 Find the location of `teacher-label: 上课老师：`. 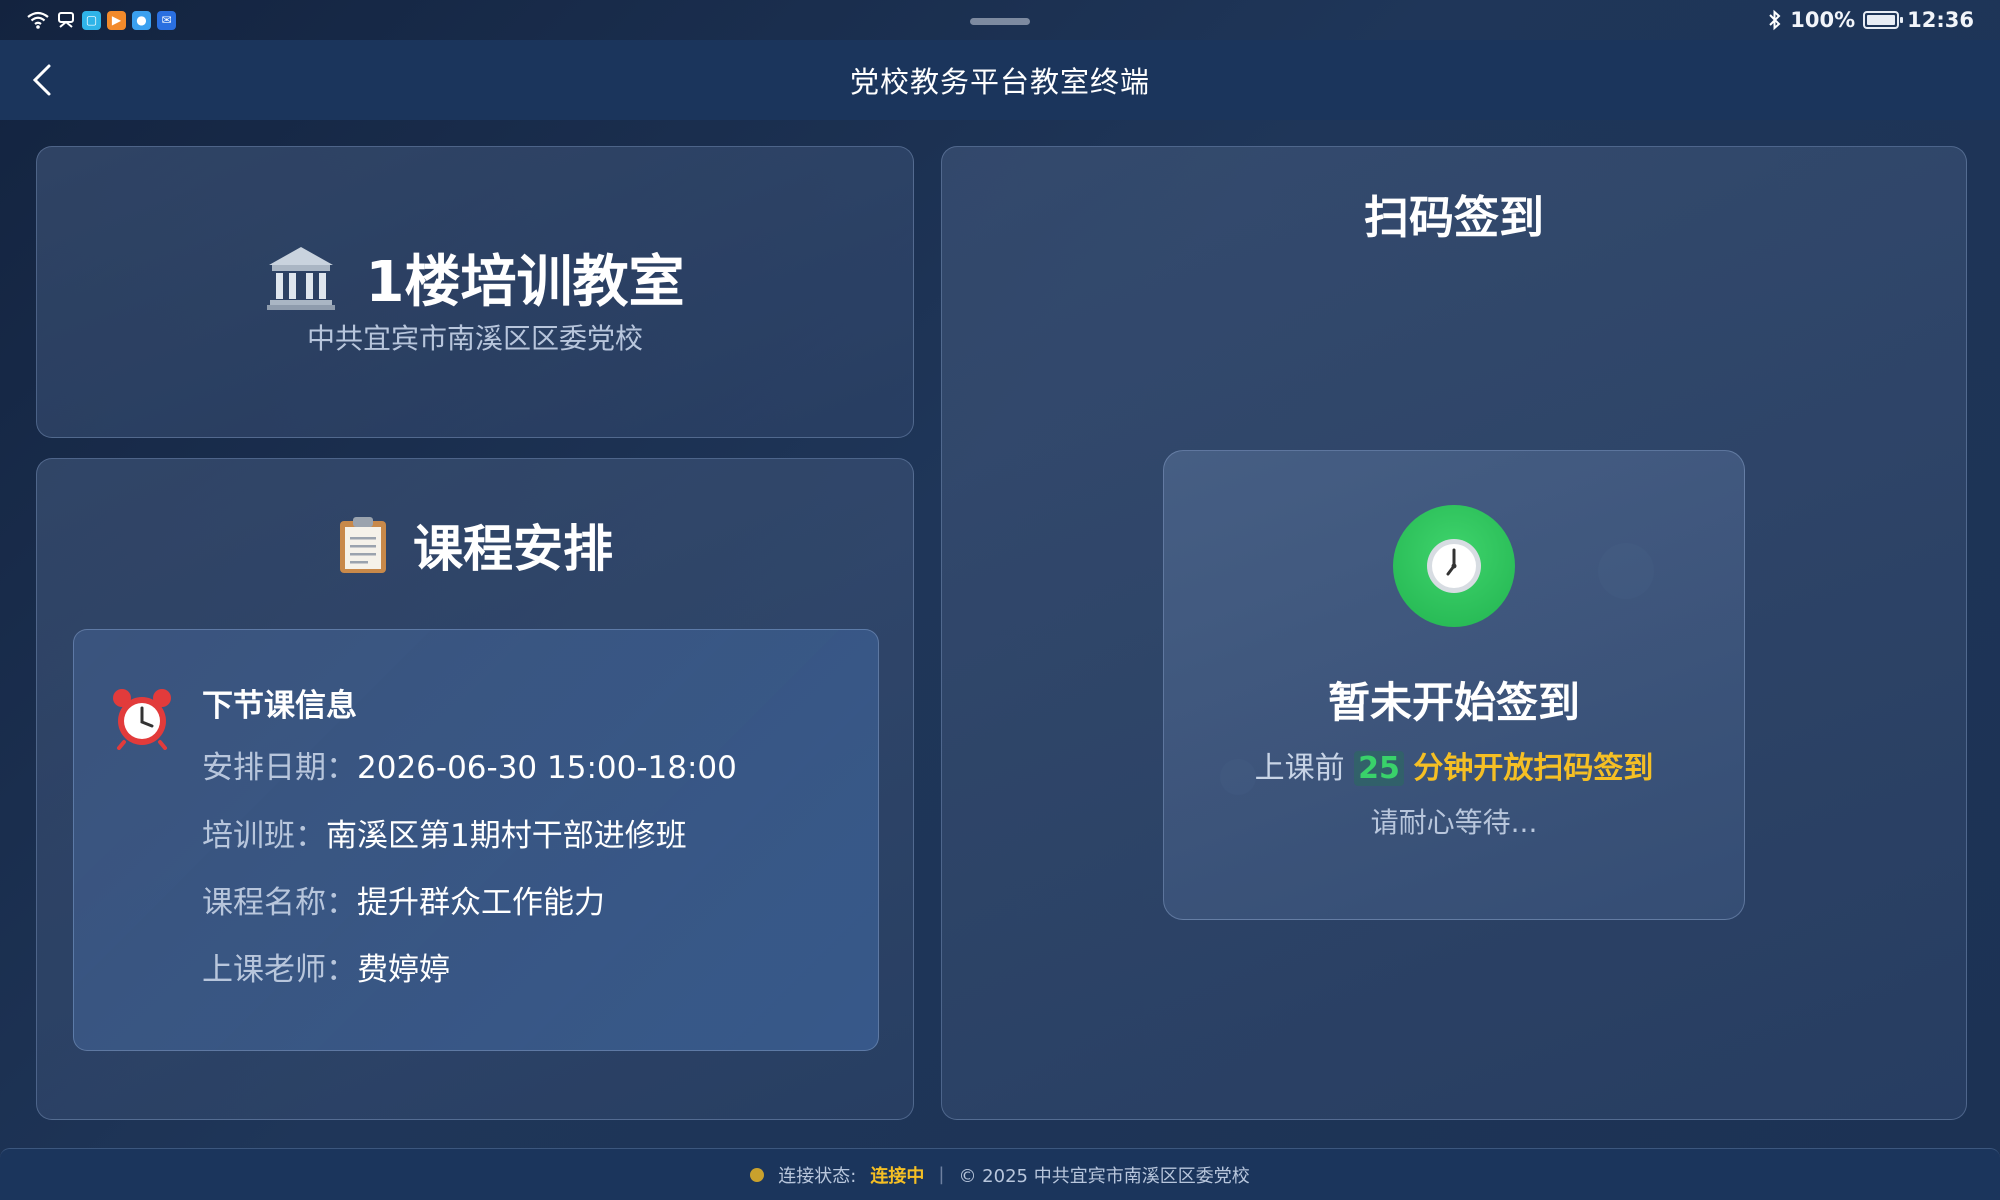

teacher-label: 上课老师： is located at coordinates (279, 970).